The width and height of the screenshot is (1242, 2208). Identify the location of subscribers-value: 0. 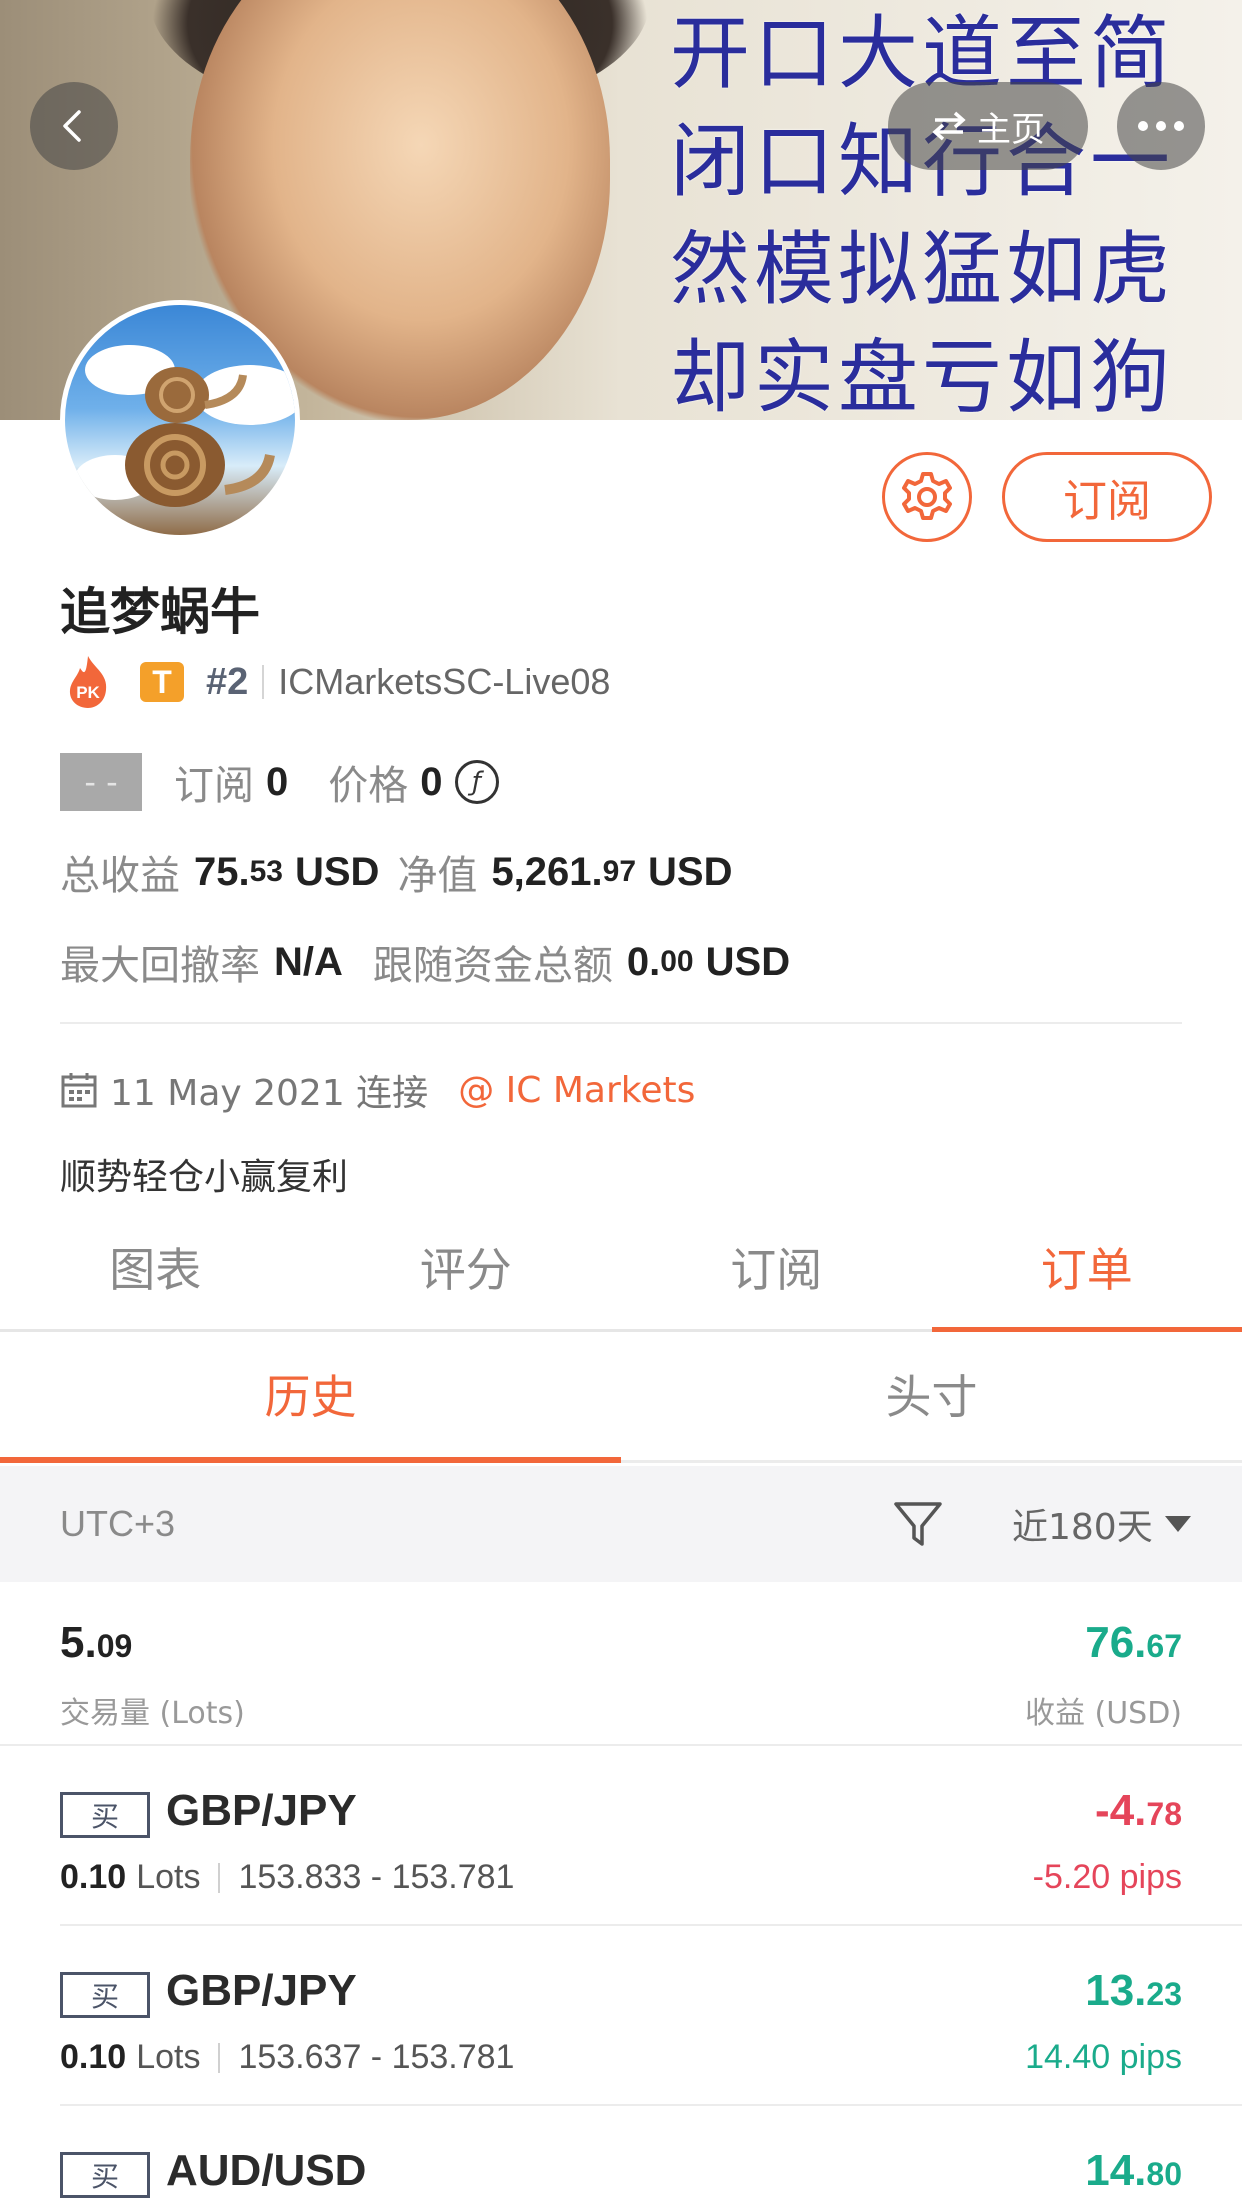
(277, 781).